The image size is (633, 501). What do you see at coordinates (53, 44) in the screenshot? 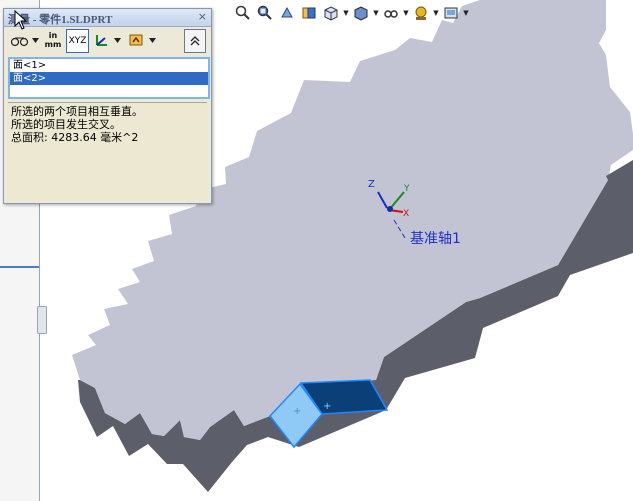
I see `units-mm-label: mm` at bounding box center [53, 44].